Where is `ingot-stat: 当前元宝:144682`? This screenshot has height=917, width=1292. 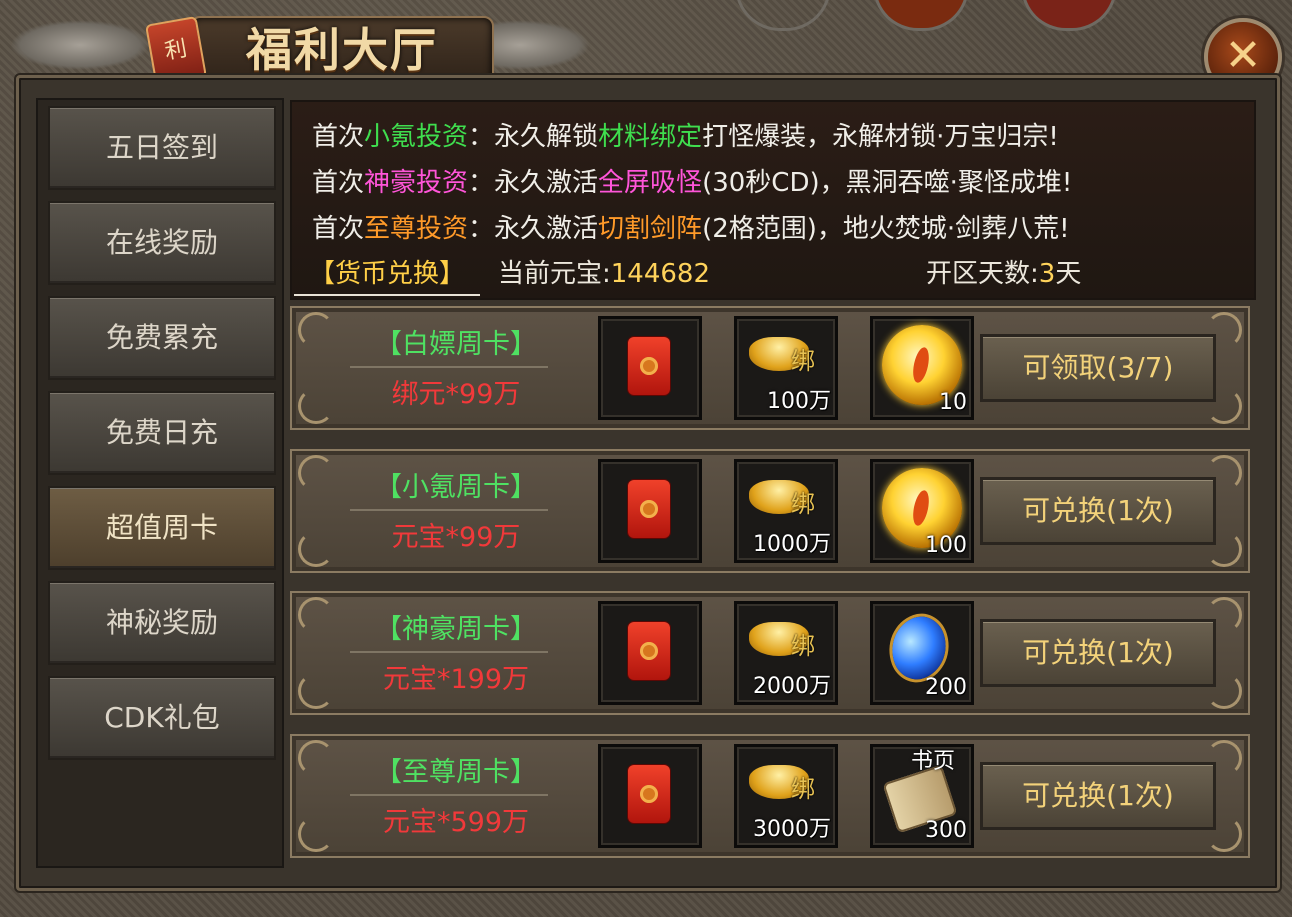
ingot-stat: 当前元宝:144682 is located at coordinates (604, 274).